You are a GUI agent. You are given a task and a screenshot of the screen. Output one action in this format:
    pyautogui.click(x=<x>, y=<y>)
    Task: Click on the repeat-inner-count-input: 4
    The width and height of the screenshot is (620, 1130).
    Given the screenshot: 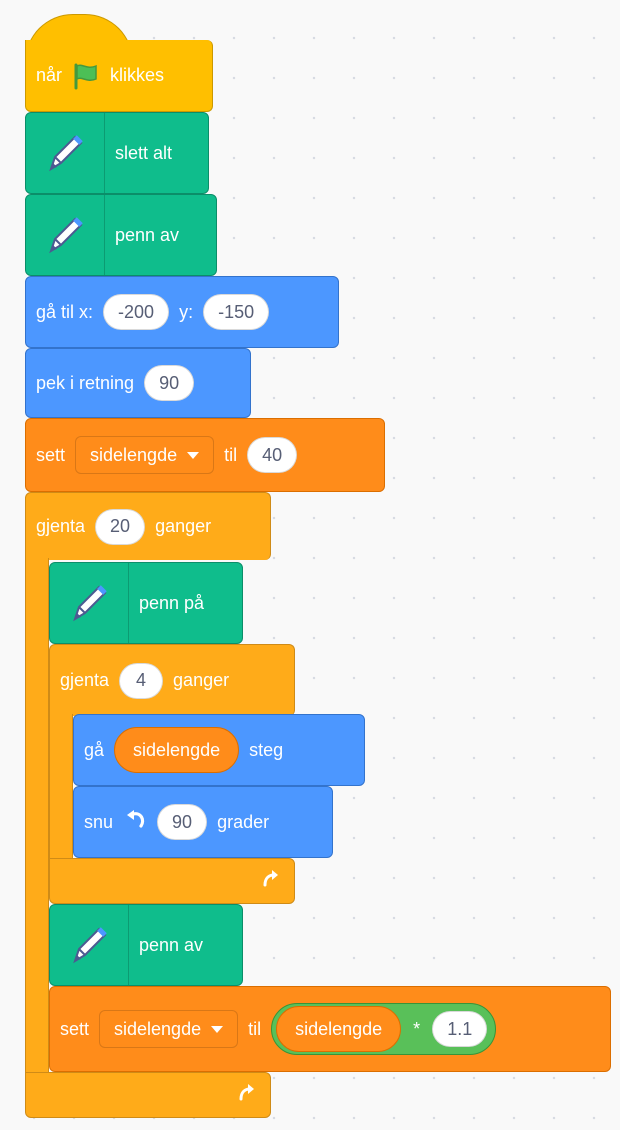 What is the action you would take?
    pyautogui.click(x=141, y=680)
    